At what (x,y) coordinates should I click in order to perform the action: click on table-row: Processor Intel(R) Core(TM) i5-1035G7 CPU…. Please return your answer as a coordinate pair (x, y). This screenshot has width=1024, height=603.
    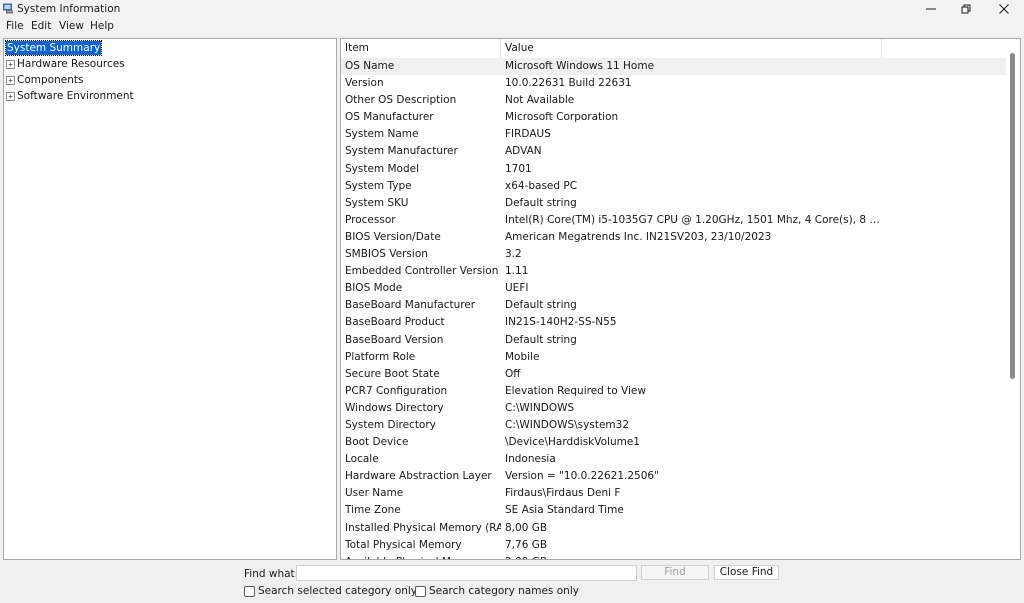
    Looking at the image, I should click on (674, 220).